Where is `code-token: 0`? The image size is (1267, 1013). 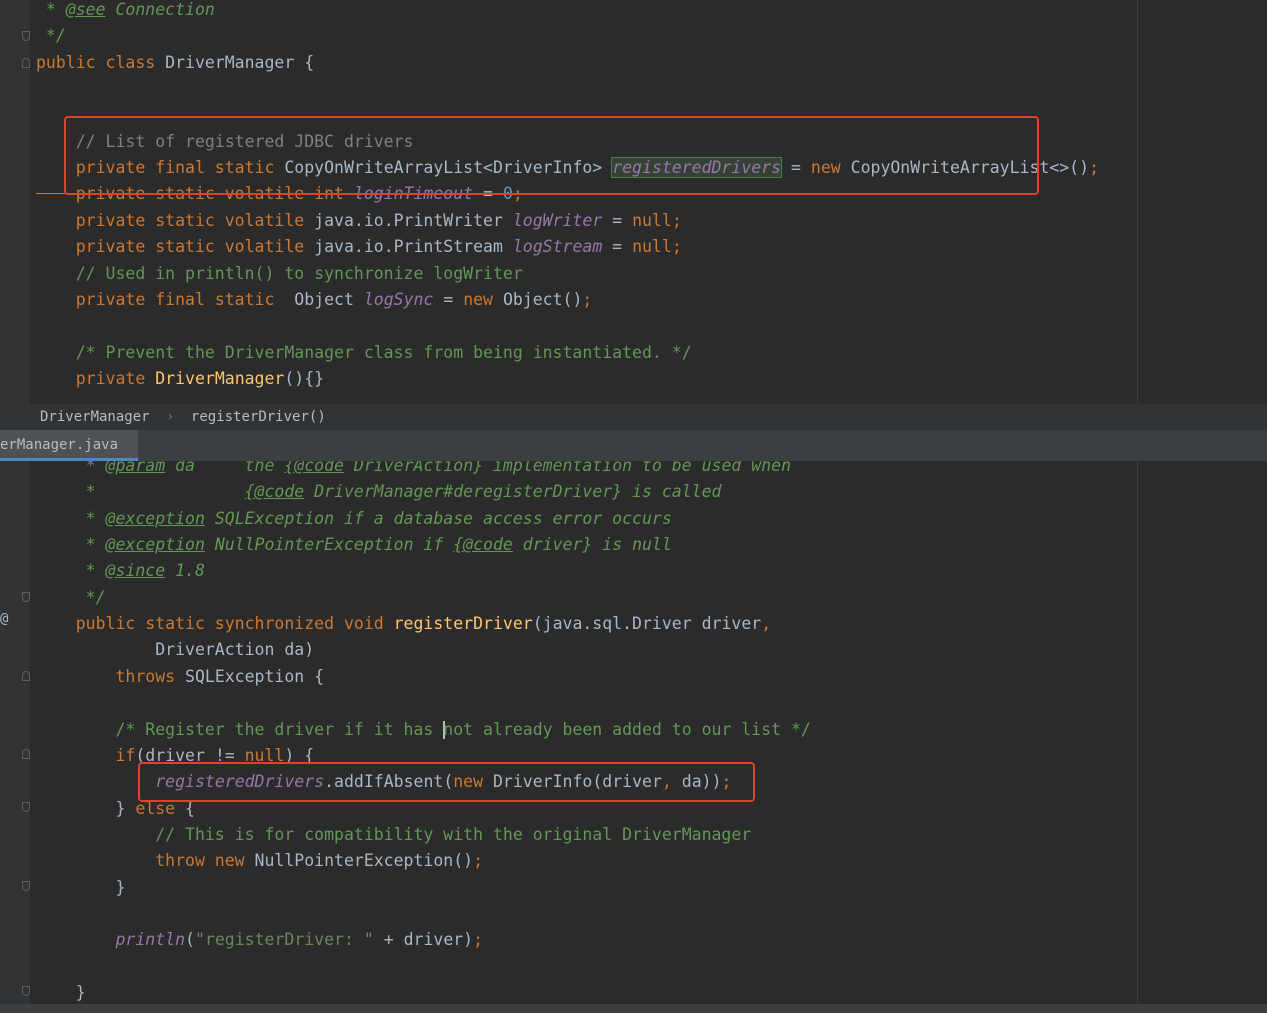
code-token: 0 is located at coordinates (507, 194).